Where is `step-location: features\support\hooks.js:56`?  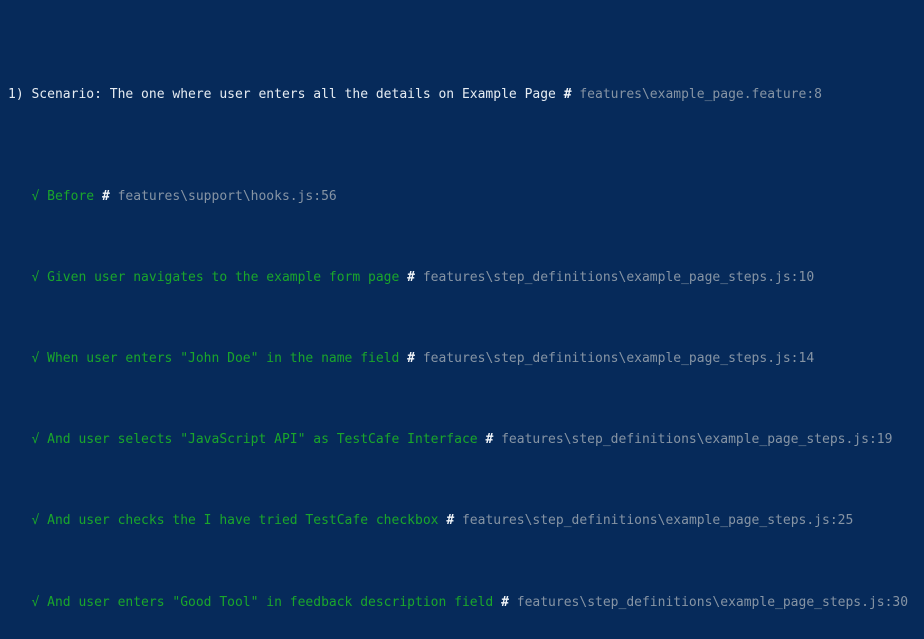 step-location: features\support\hooks.js:56 is located at coordinates (227, 196).